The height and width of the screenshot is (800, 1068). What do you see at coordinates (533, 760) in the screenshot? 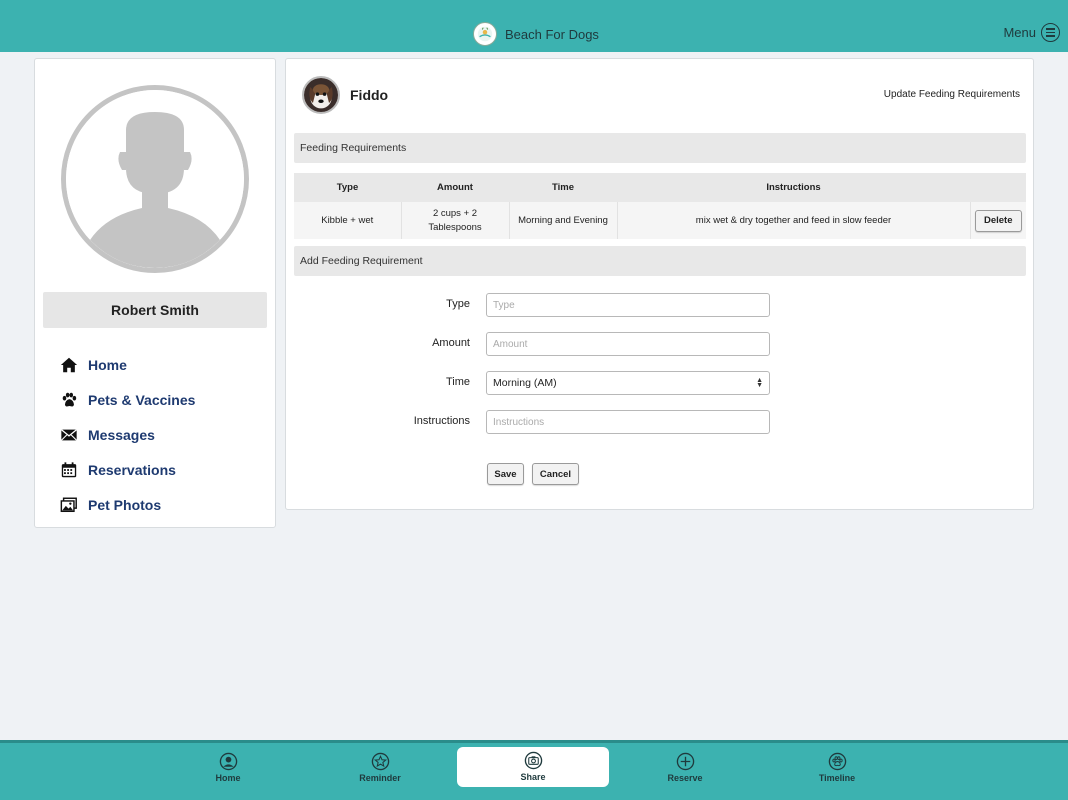
I see `camera-icon` at bounding box center [533, 760].